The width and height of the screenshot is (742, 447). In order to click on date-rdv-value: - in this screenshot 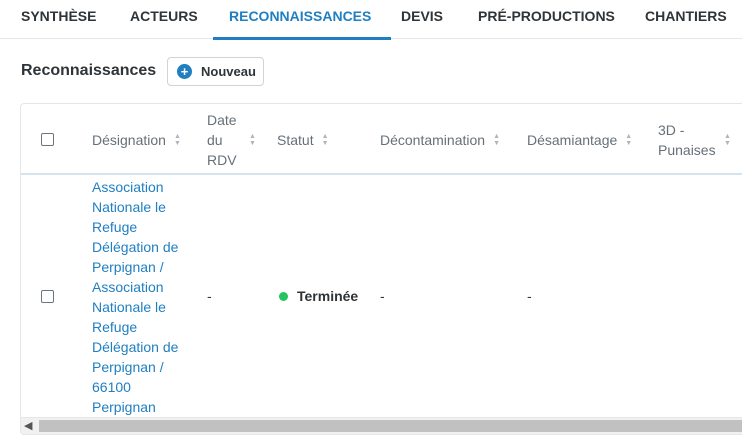, I will do `click(209, 296)`.